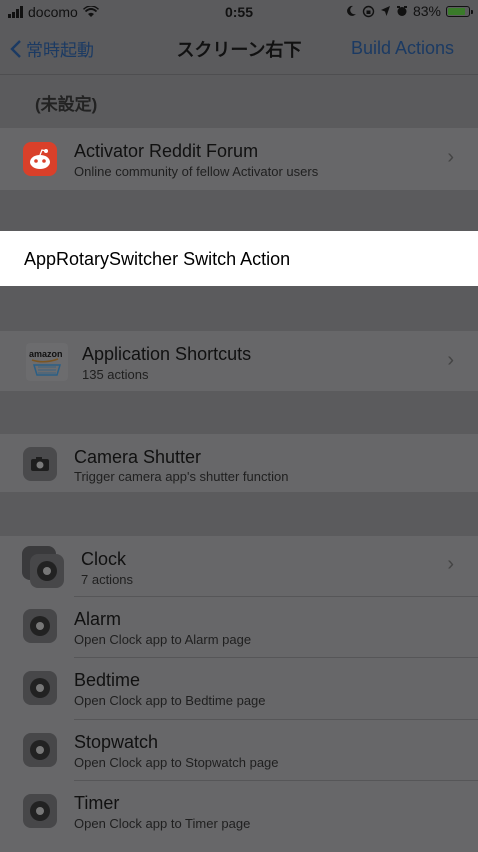 The width and height of the screenshot is (478, 852). I want to click on list-item-highlighted: AppRotarySwitcher Switch Action, so click(239, 258).